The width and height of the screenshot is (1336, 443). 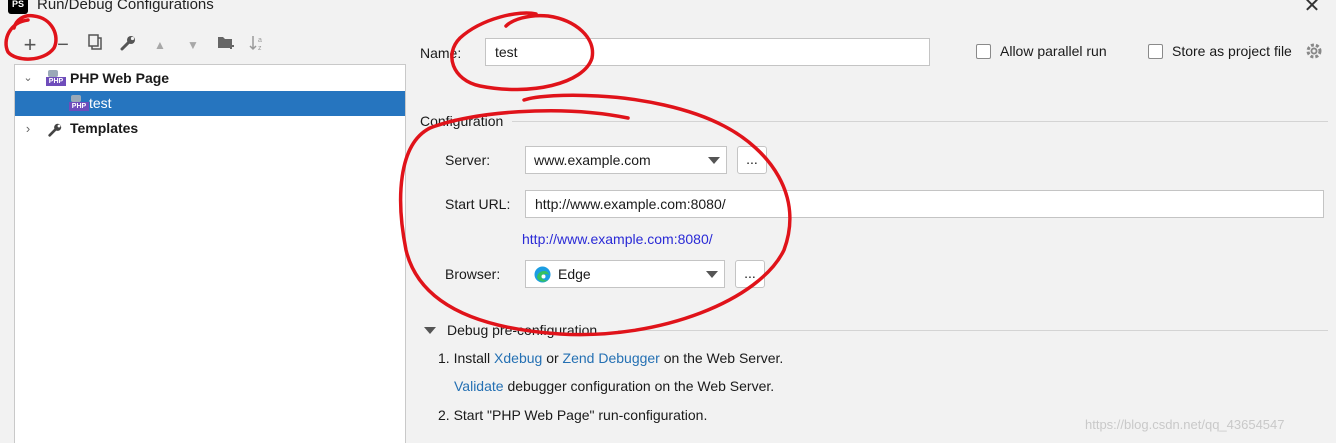 I want to click on store-as-project-file-label: Store as project file, so click(x=1232, y=51).